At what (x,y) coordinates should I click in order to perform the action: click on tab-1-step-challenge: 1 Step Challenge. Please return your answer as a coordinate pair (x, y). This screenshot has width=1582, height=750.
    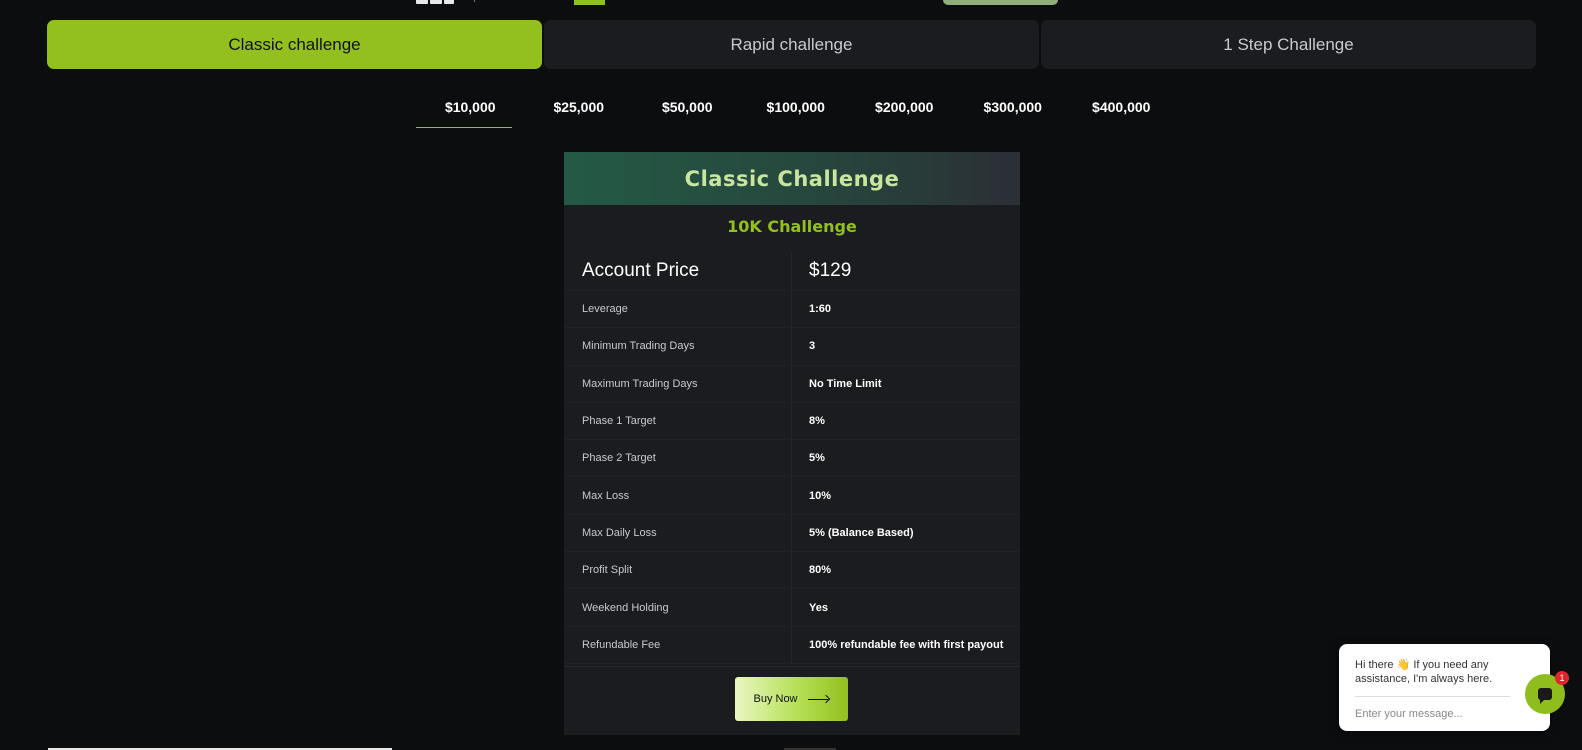
    Looking at the image, I should click on (1288, 44).